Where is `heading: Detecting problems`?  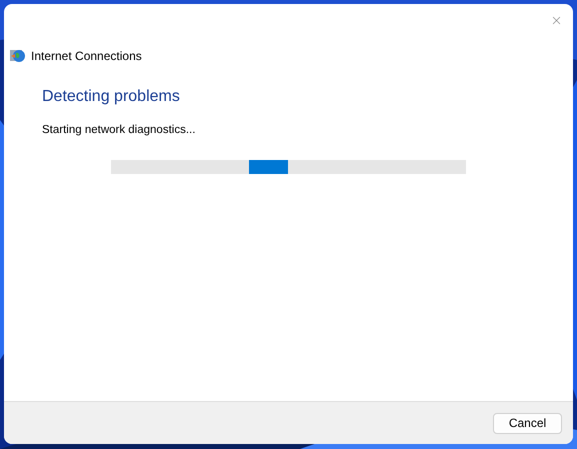 heading: Detecting problems is located at coordinates (111, 97).